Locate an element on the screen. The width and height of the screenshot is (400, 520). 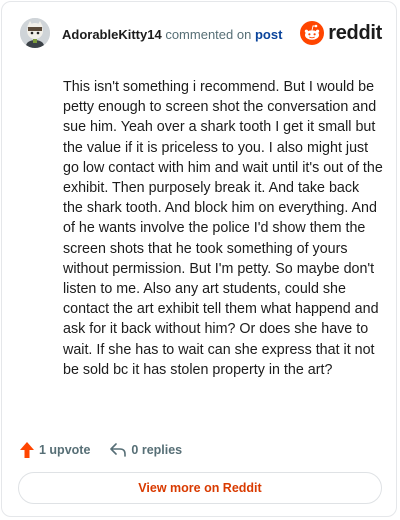
reddit-wordmark: reddit is located at coordinates (355, 32).